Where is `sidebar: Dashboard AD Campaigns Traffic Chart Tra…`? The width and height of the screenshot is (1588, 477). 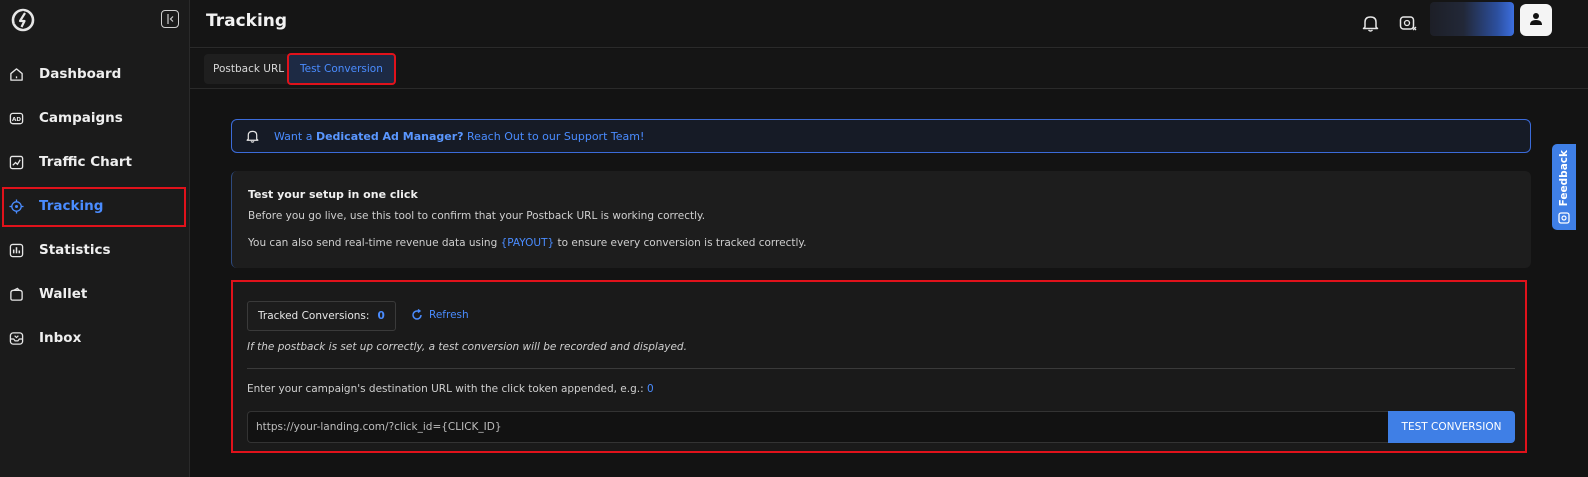
sidebar: Dashboard AD Campaigns Traffic Chart Tra… is located at coordinates (95, 238).